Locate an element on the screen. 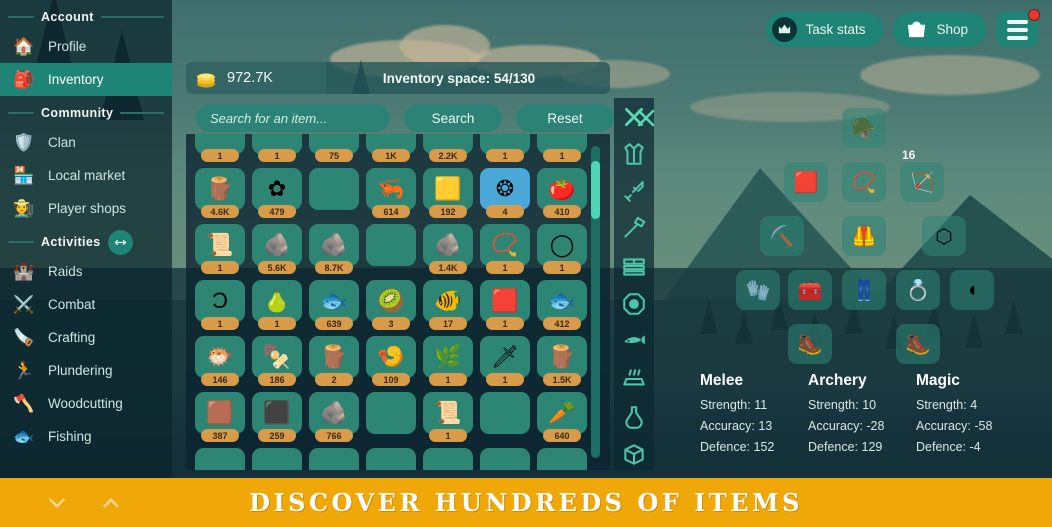 This screenshot has height=527, width=1052. inventory-cell: ⬛ 259 is located at coordinates (277, 417).